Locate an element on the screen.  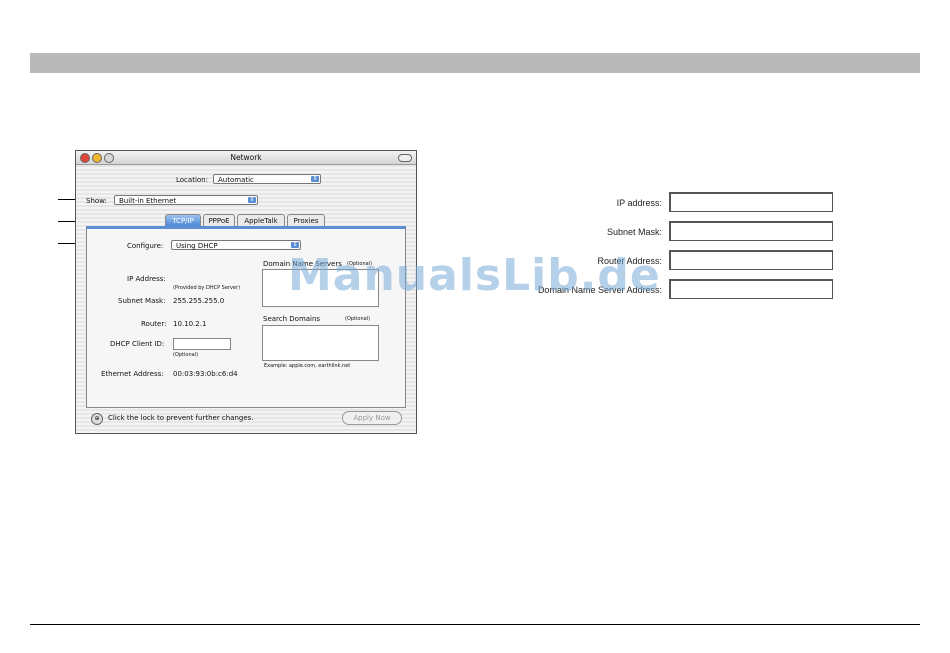
configure-select: Using DHCP ⇕ is located at coordinates (236, 245).